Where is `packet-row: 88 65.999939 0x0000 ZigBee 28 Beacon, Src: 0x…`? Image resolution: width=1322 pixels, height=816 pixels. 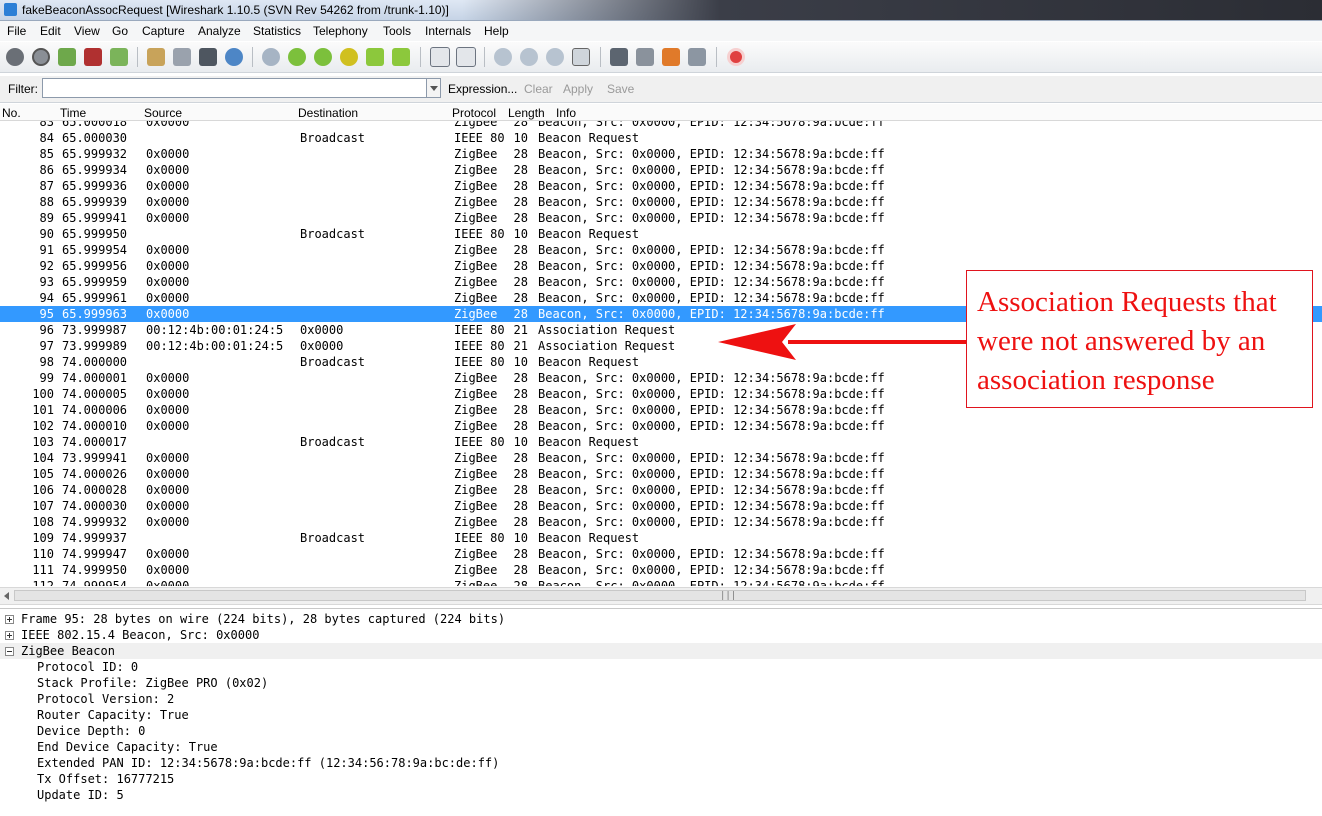 packet-row: 88 65.999939 0x0000 ZigBee 28 Beacon, Src: 0x… is located at coordinates (661, 202).